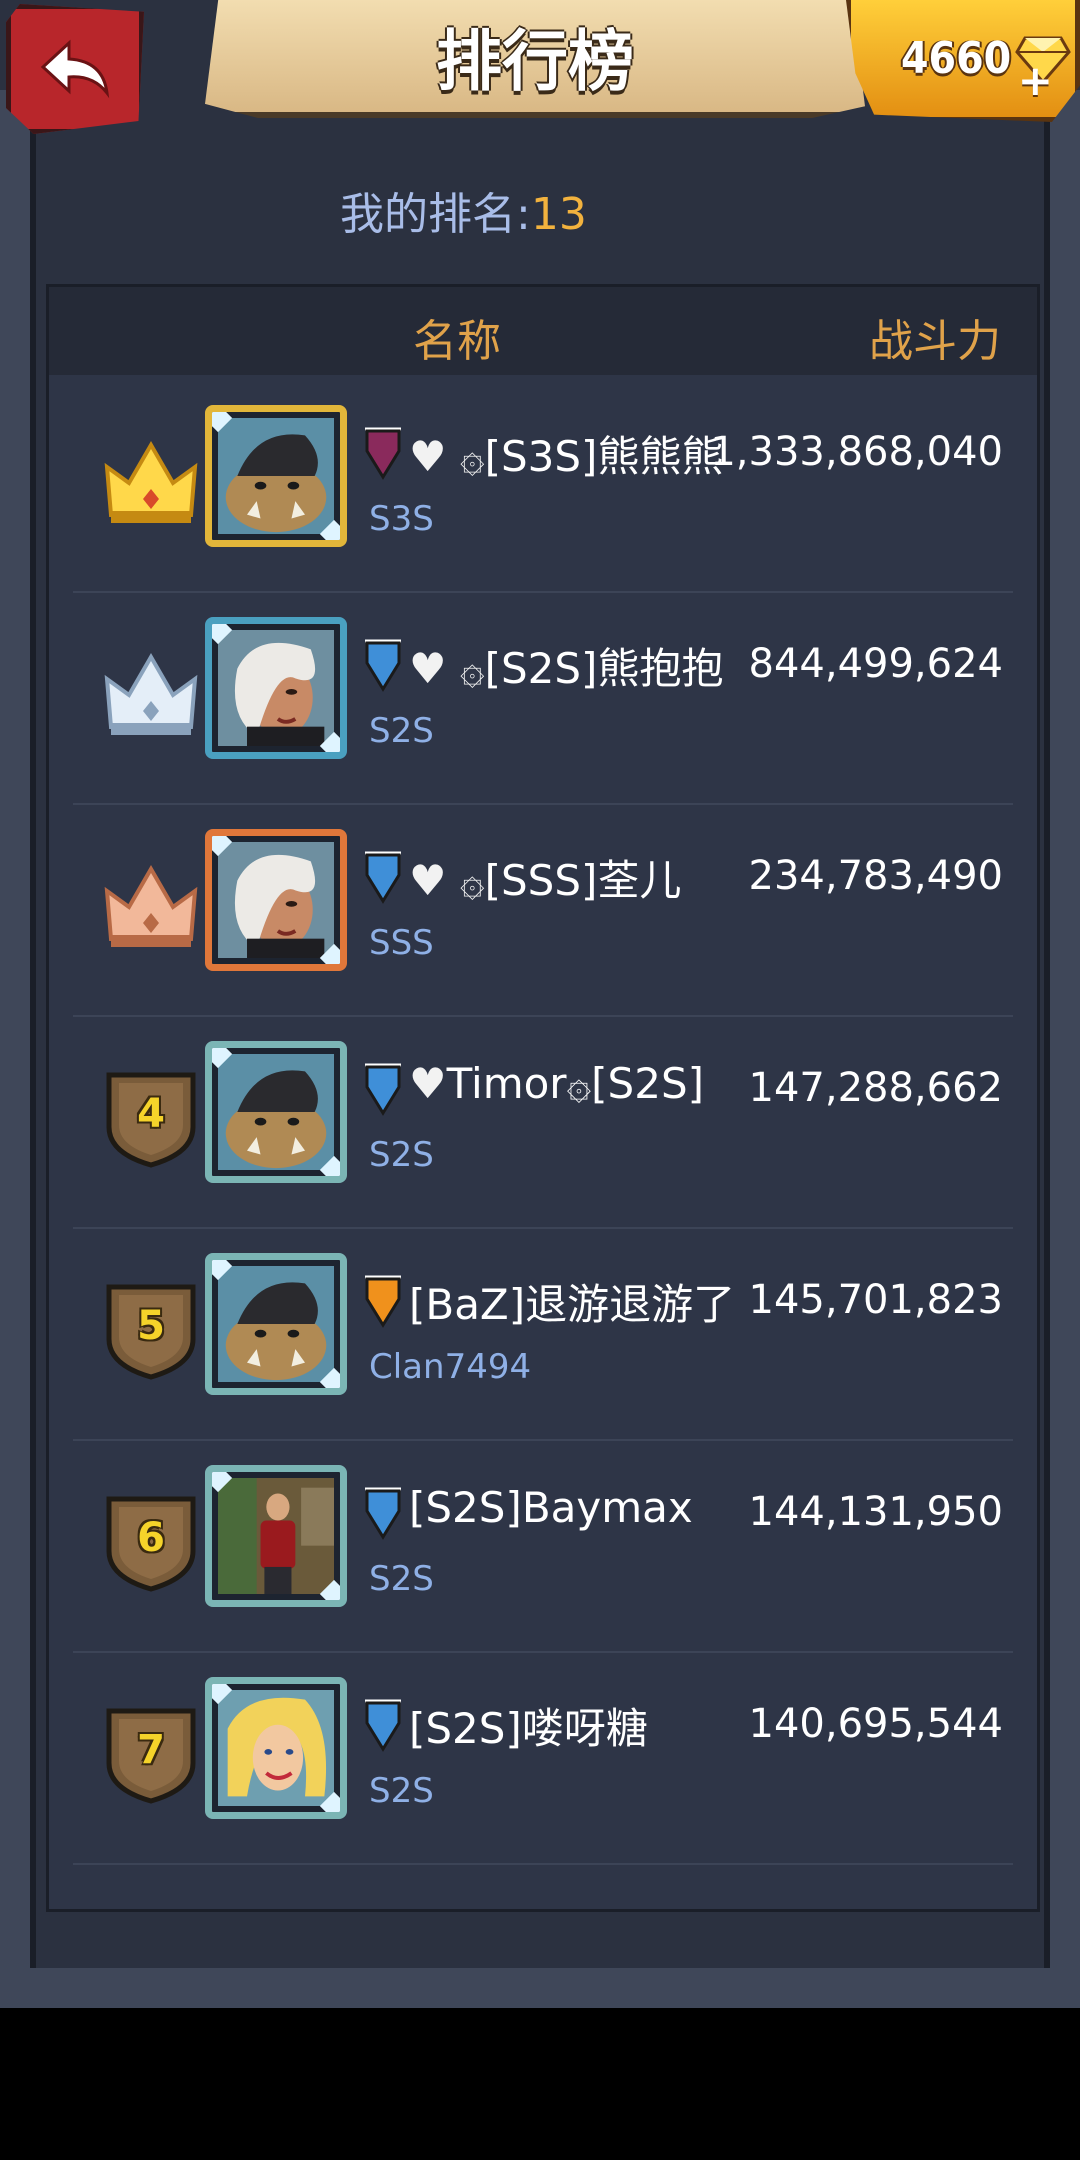 The image size is (1080, 2160). What do you see at coordinates (875, 1512) in the screenshot?
I see `player-power: 144,131,950` at bounding box center [875, 1512].